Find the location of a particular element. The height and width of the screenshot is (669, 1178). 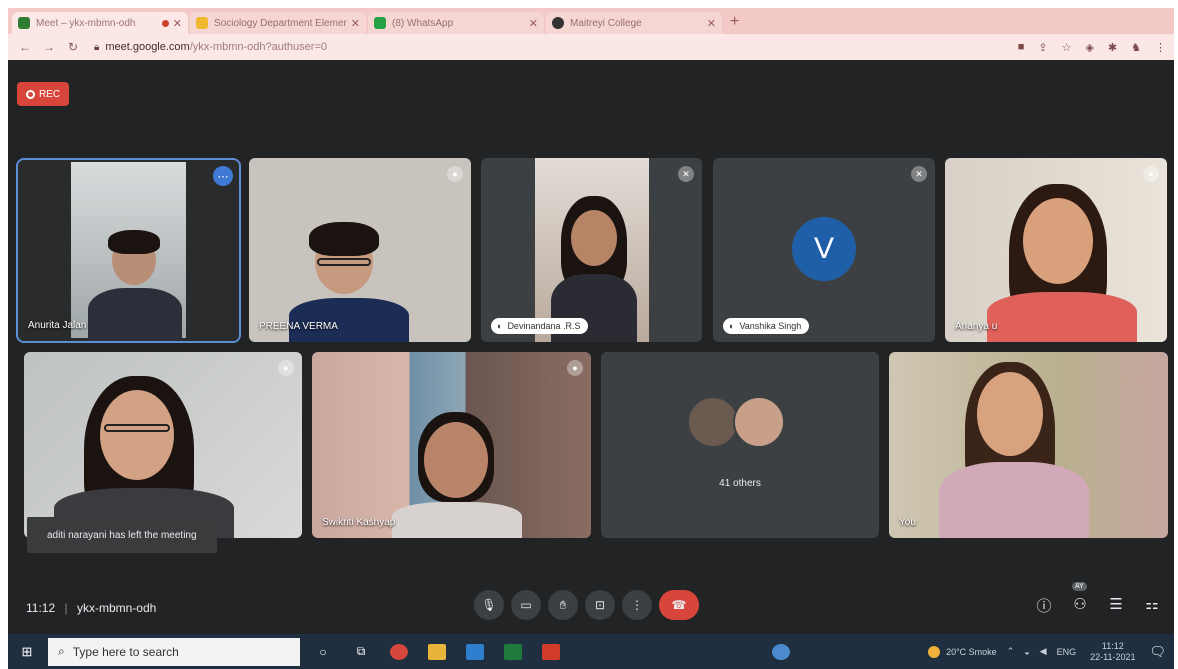

weather-icon is located at coordinates (934, 651).